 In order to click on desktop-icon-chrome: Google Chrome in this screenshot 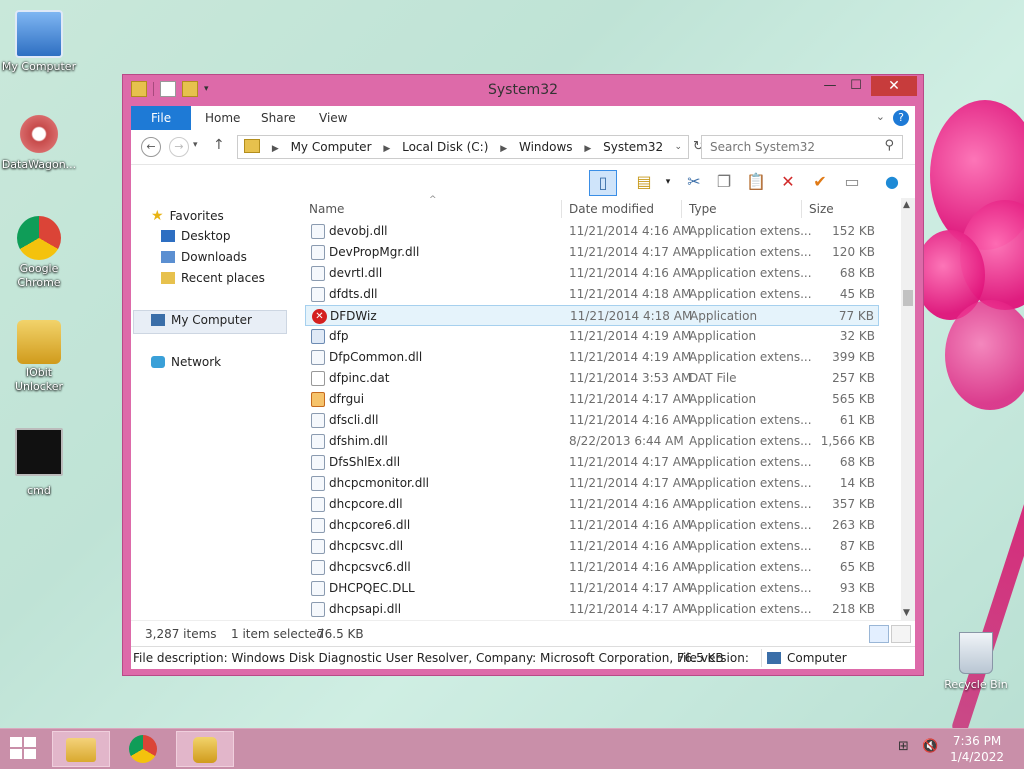, I will do `click(39, 253)`.